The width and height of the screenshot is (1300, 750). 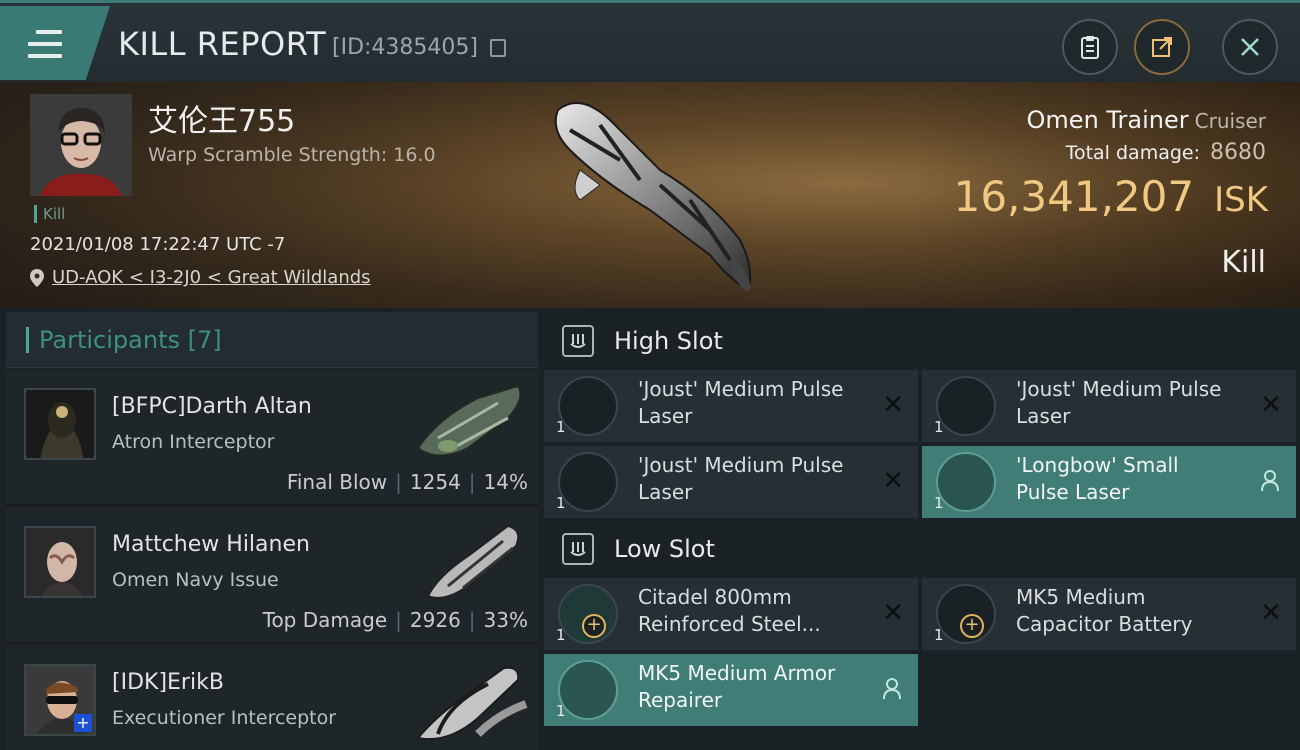 I want to click on location-link: UD-AOK < I3-2J0 < Great Wildlands, so click(x=211, y=277).